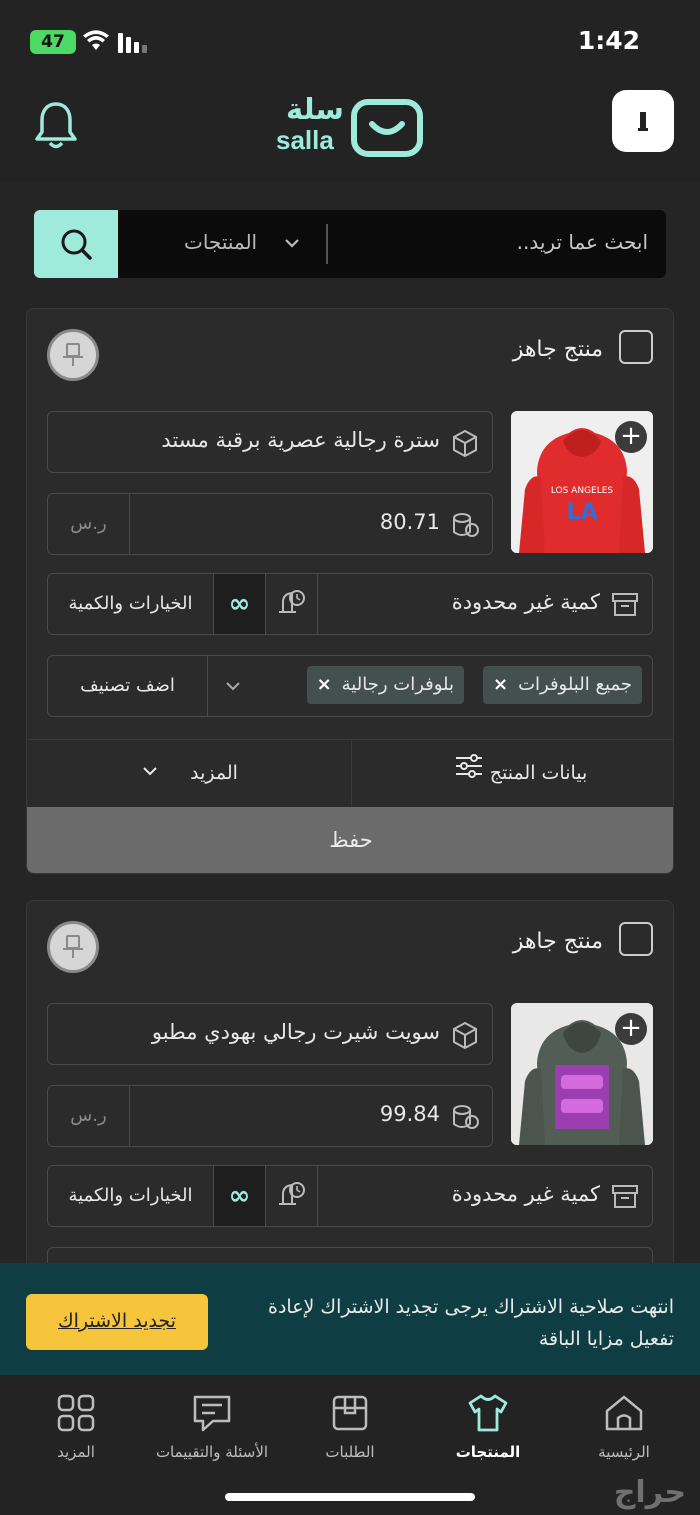 Image resolution: width=700 pixels, height=1515 pixels. I want to click on nav-products: المنتجات, so click(488, 1427).